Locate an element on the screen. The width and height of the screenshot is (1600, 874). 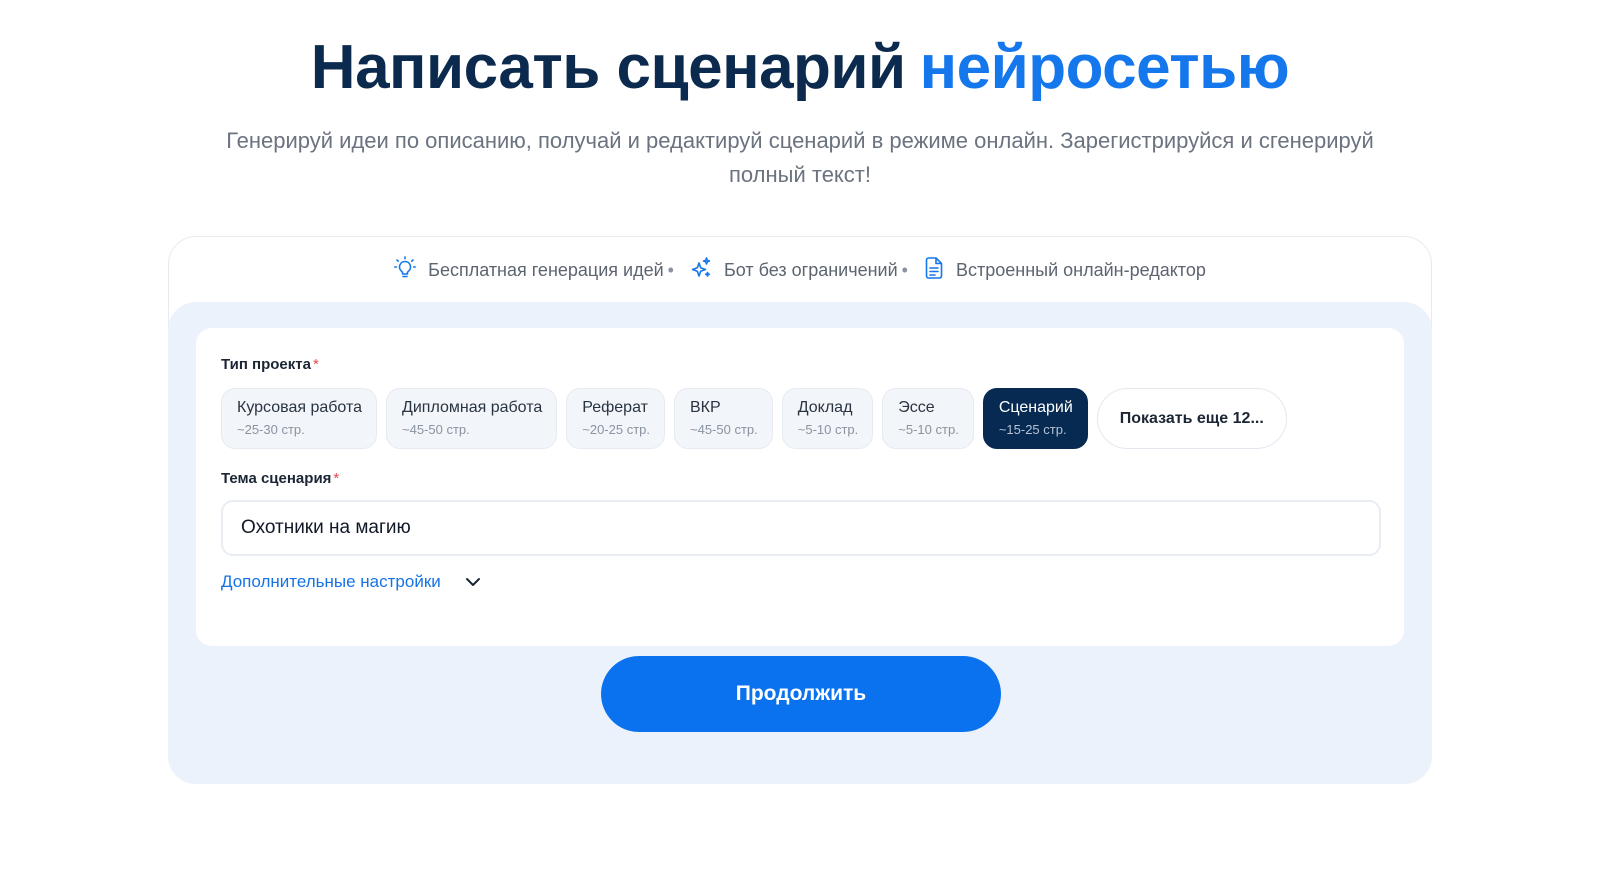
project-type-diploma: Дипломная работа ~45-50 стр. is located at coordinates (472, 418).